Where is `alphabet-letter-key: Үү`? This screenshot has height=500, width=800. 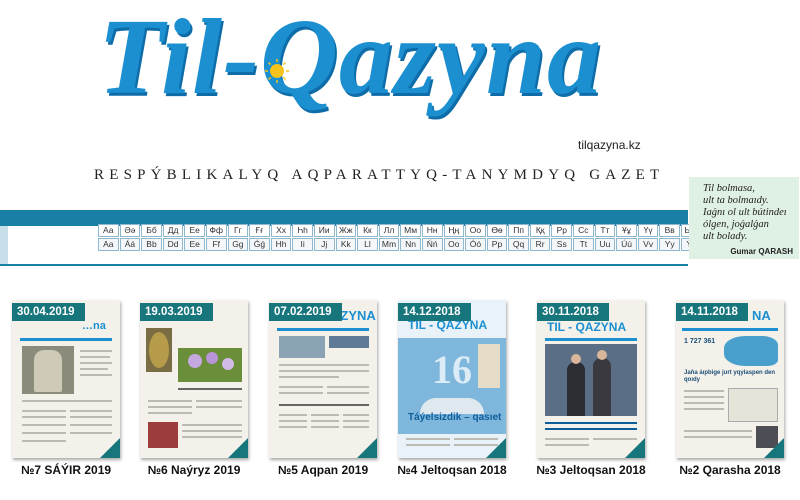 alphabet-letter-key: Үү is located at coordinates (648, 230).